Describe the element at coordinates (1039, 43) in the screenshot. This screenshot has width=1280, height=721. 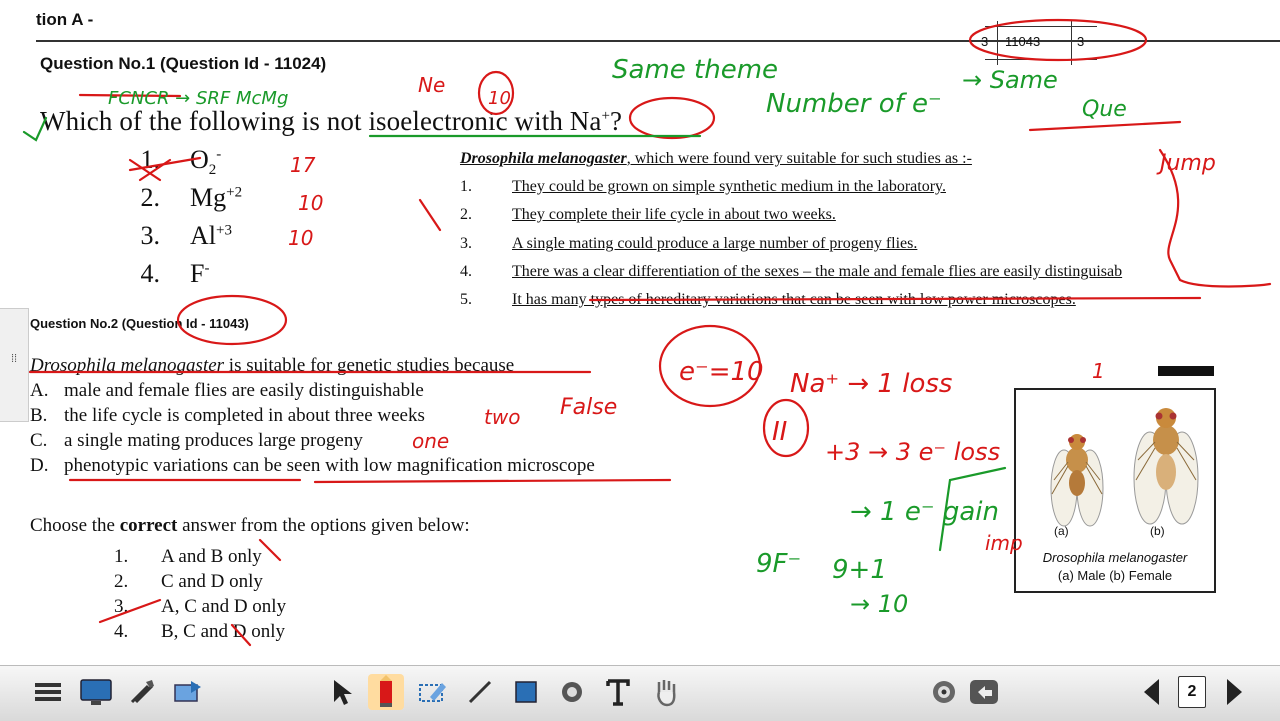
I see `question-id-table: 3 11043 3` at that location.